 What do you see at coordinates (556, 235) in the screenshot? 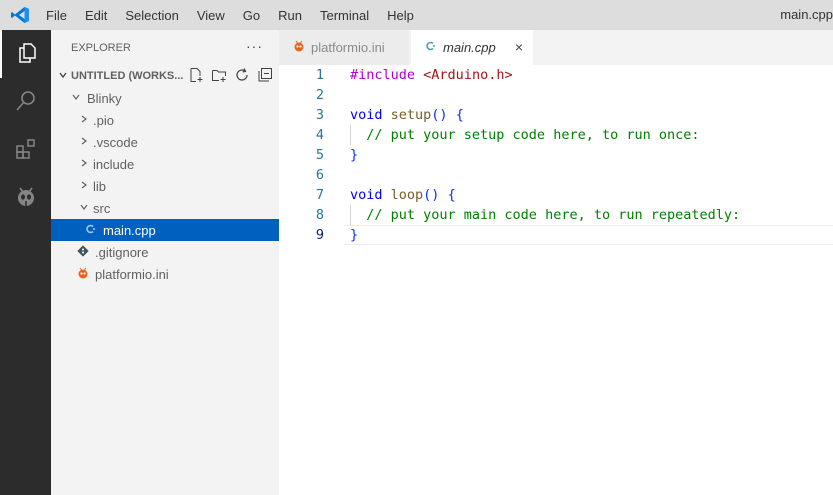
I see `code-line-current: 9 }` at bounding box center [556, 235].